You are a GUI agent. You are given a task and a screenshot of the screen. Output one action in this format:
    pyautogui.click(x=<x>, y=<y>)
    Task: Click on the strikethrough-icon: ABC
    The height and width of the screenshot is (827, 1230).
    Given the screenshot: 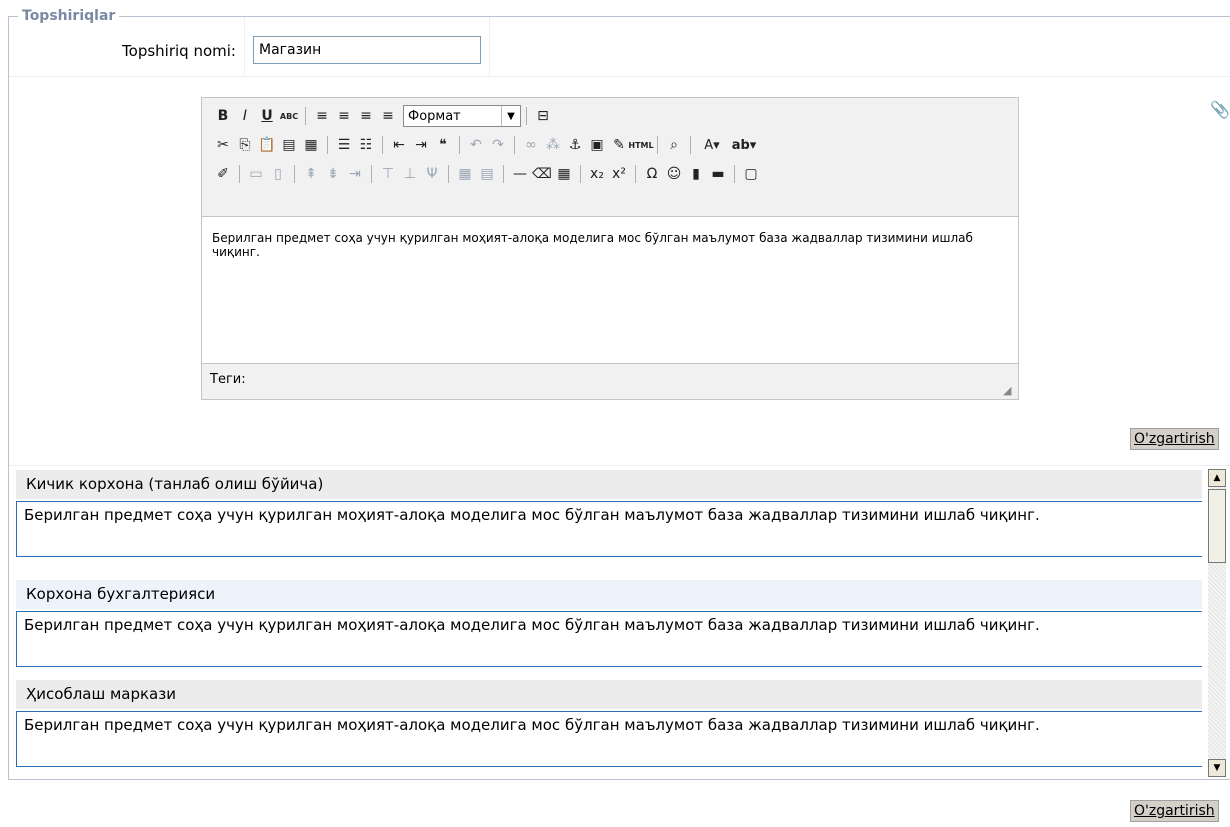 What is the action you would take?
    pyautogui.click(x=289, y=116)
    